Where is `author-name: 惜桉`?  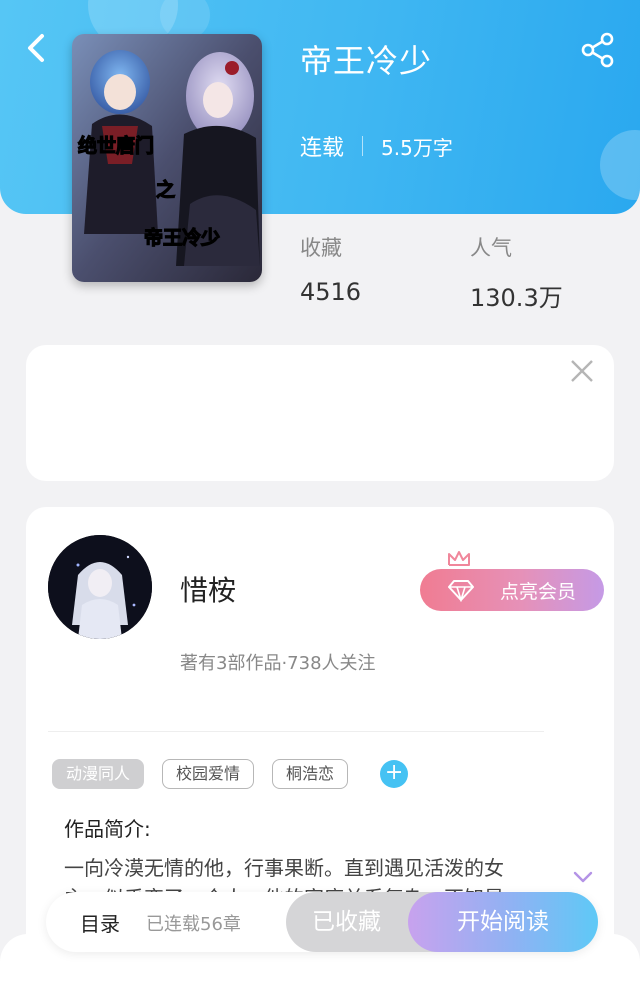
author-name: 惜桉 is located at coordinates (208, 589).